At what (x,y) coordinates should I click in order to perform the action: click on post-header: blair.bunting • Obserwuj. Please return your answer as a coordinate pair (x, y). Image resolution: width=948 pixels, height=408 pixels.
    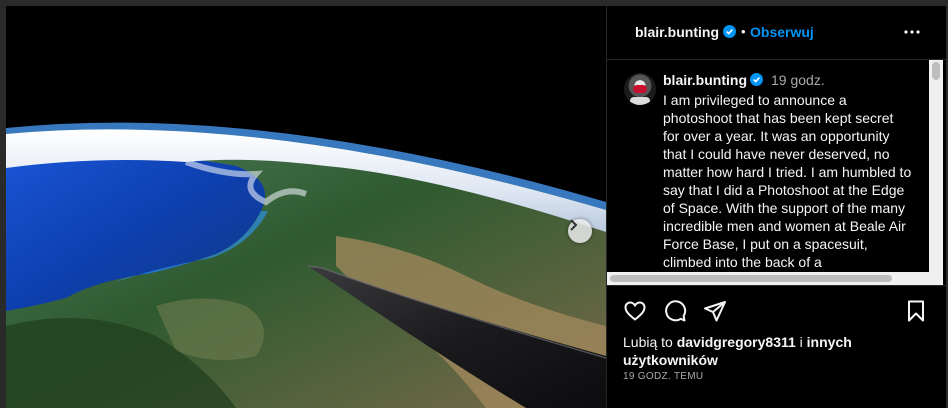
    Looking at the image, I should click on (776, 33).